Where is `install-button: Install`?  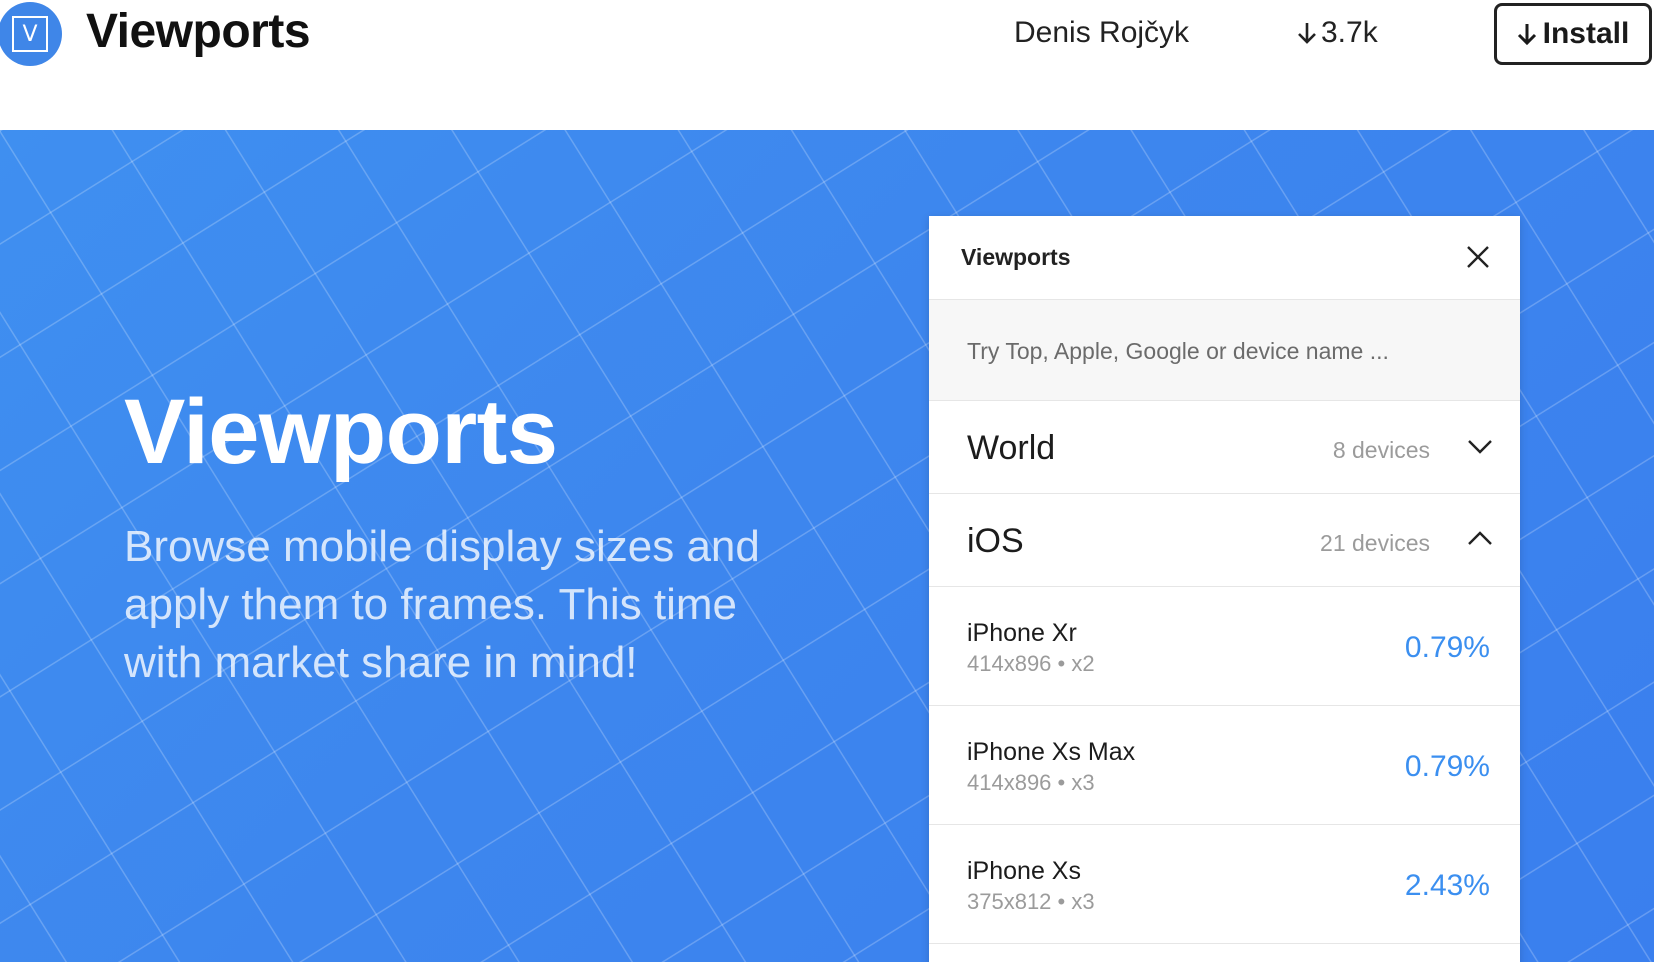
install-button: Install is located at coordinates (1573, 34).